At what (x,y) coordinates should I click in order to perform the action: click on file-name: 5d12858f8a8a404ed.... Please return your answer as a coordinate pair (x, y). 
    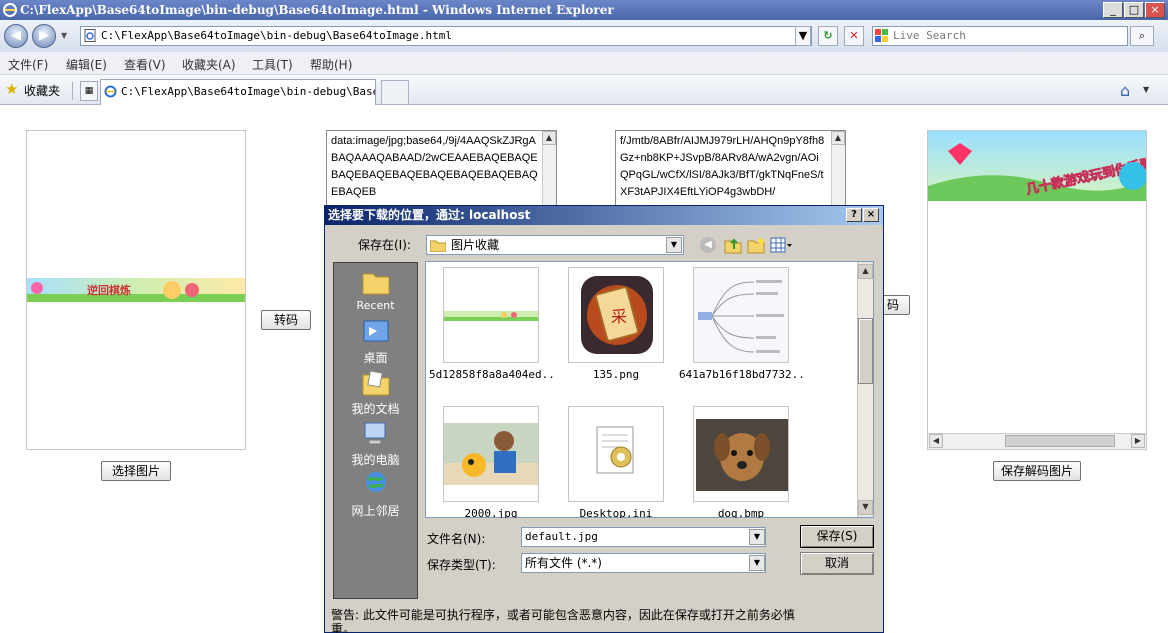
    Looking at the image, I should click on (491, 374).